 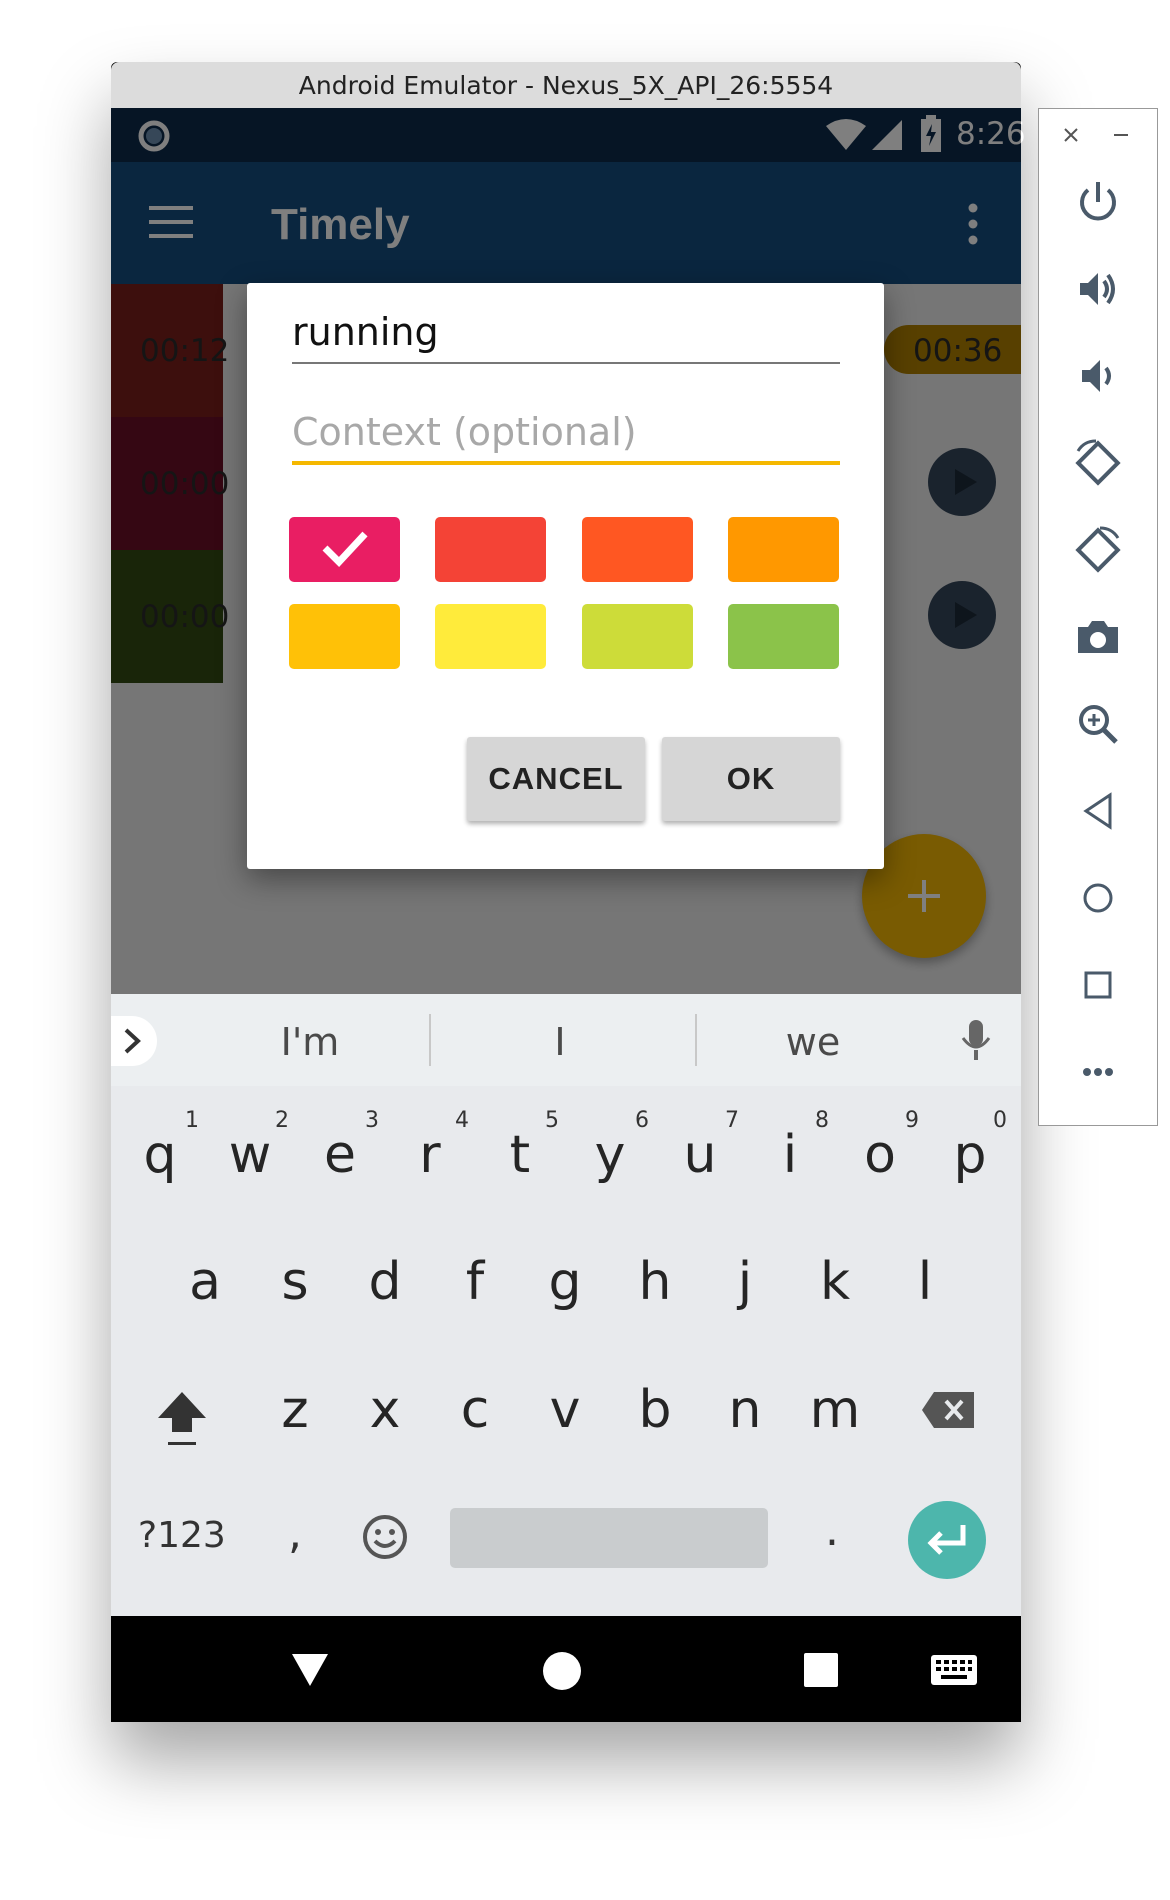 What do you see at coordinates (160, 1155) in the screenshot?
I see `key: q` at bounding box center [160, 1155].